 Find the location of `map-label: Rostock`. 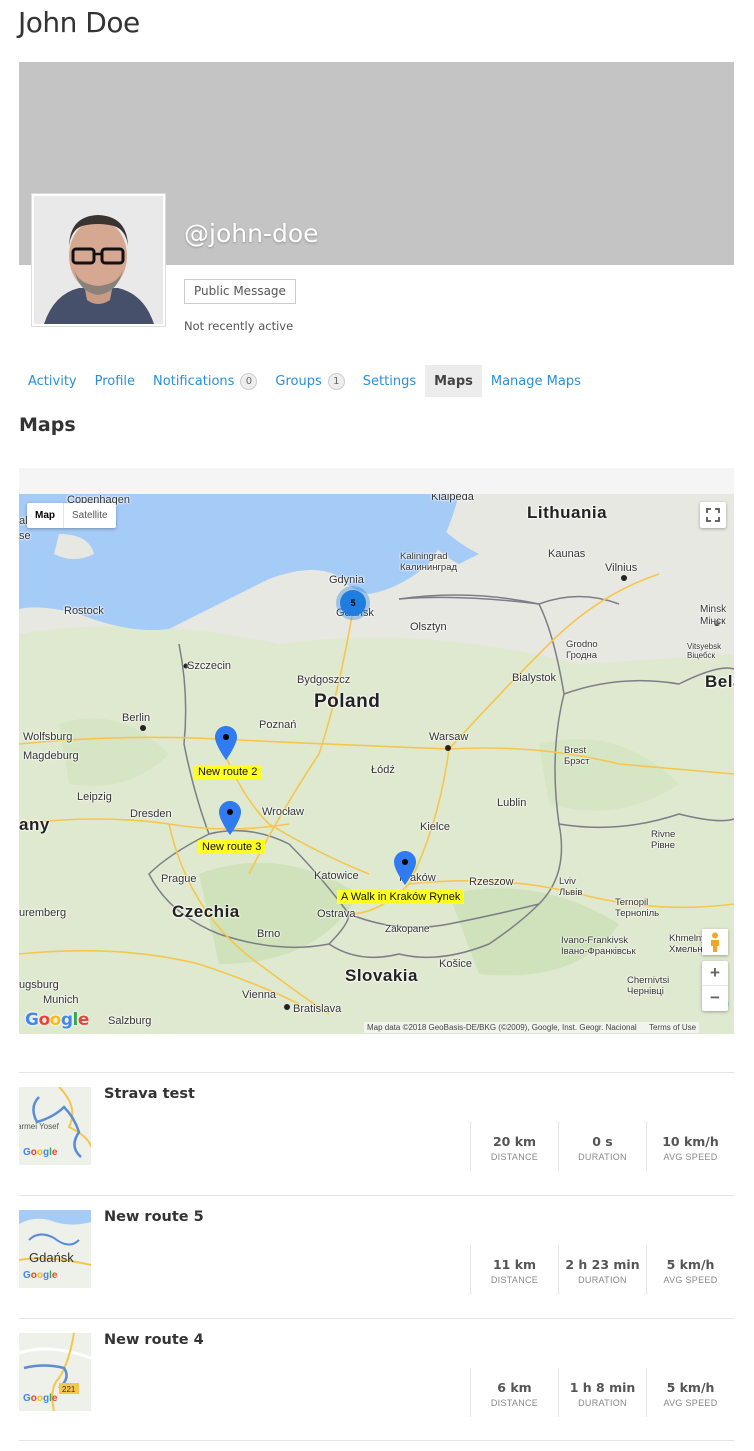

map-label: Rostock is located at coordinates (84, 611).